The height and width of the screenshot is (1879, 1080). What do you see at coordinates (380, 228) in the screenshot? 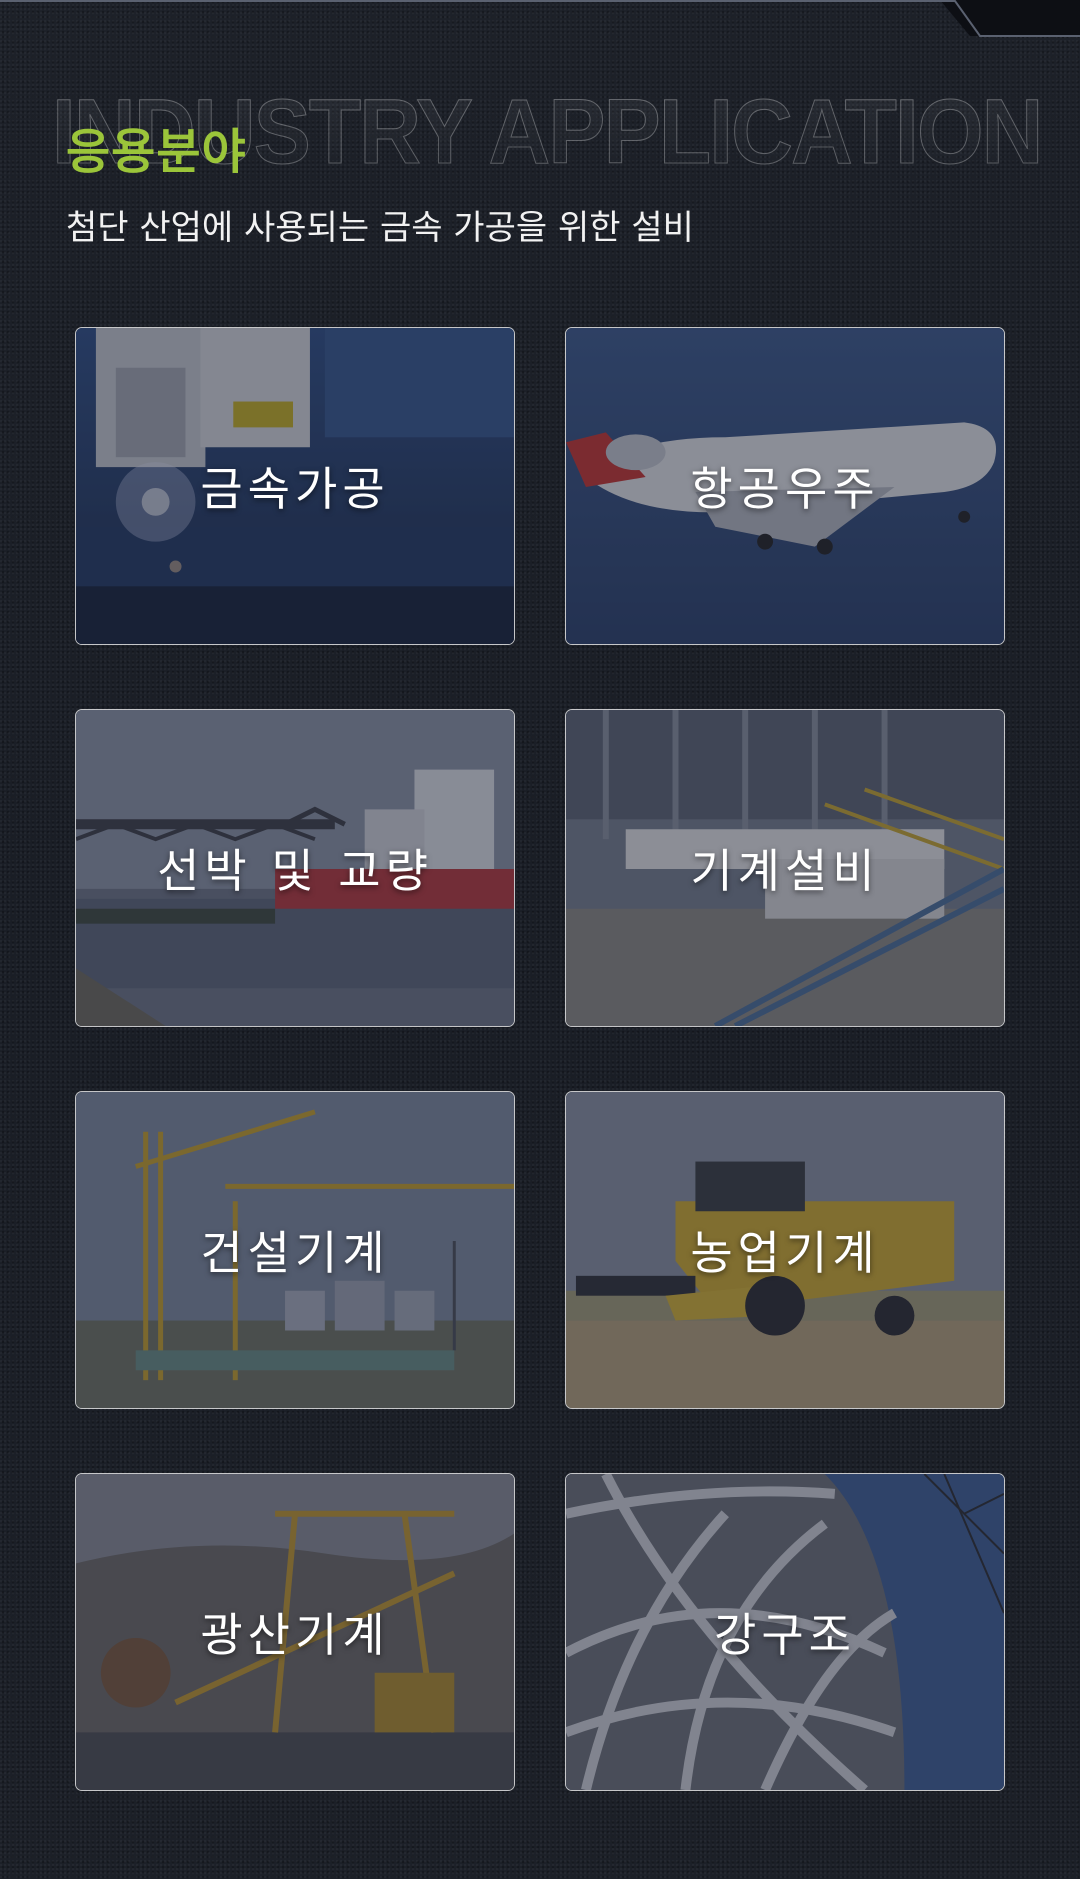
I see `section-subtitle: 첨단 산업에 사용되는 금속 가공을 위한 설비` at bounding box center [380, 228].